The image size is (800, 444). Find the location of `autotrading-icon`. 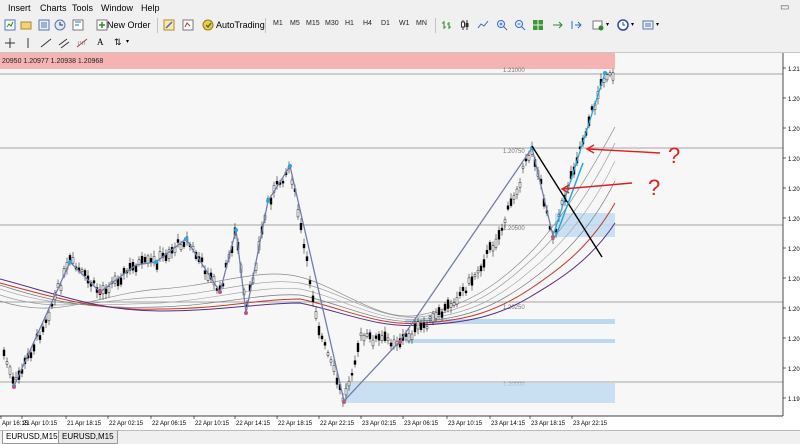

autotrading-icon is located at coordinates (208, 25).